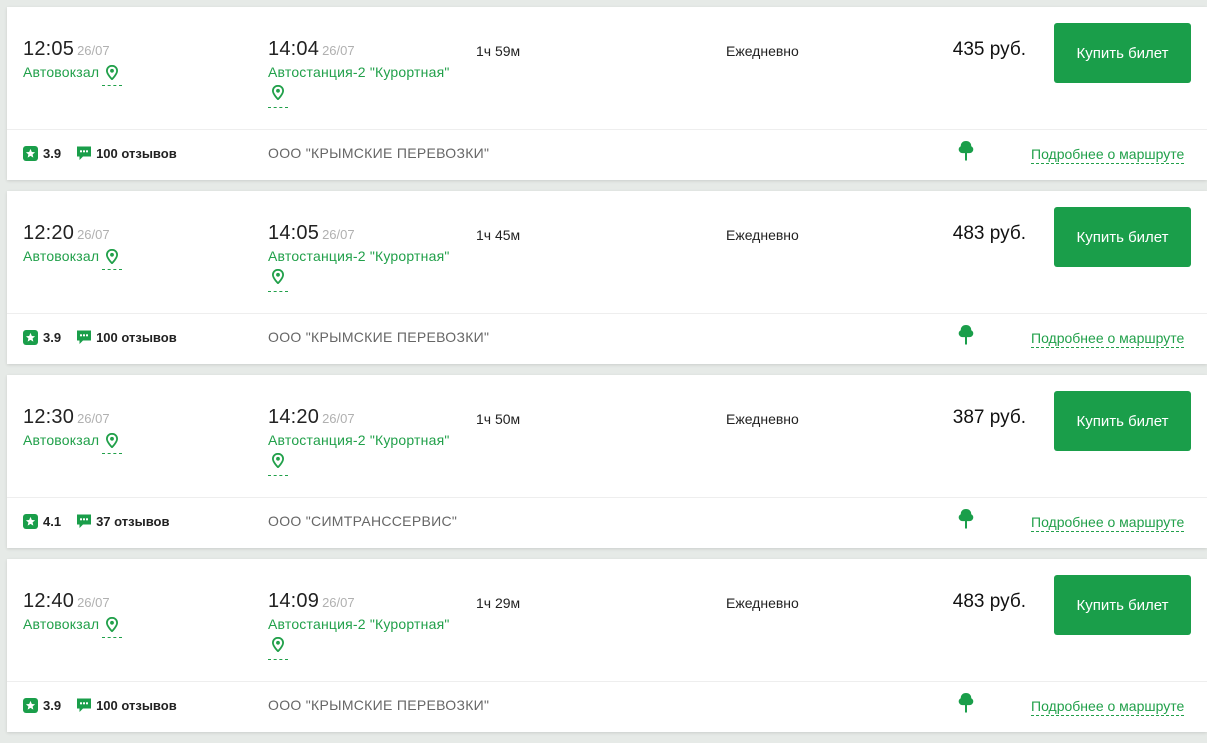  I want to click on trip-duration: 1ч 50м, so click(498, 419).